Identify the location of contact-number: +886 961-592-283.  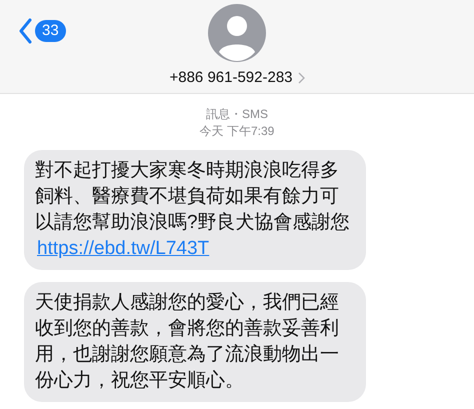
(237, 77).